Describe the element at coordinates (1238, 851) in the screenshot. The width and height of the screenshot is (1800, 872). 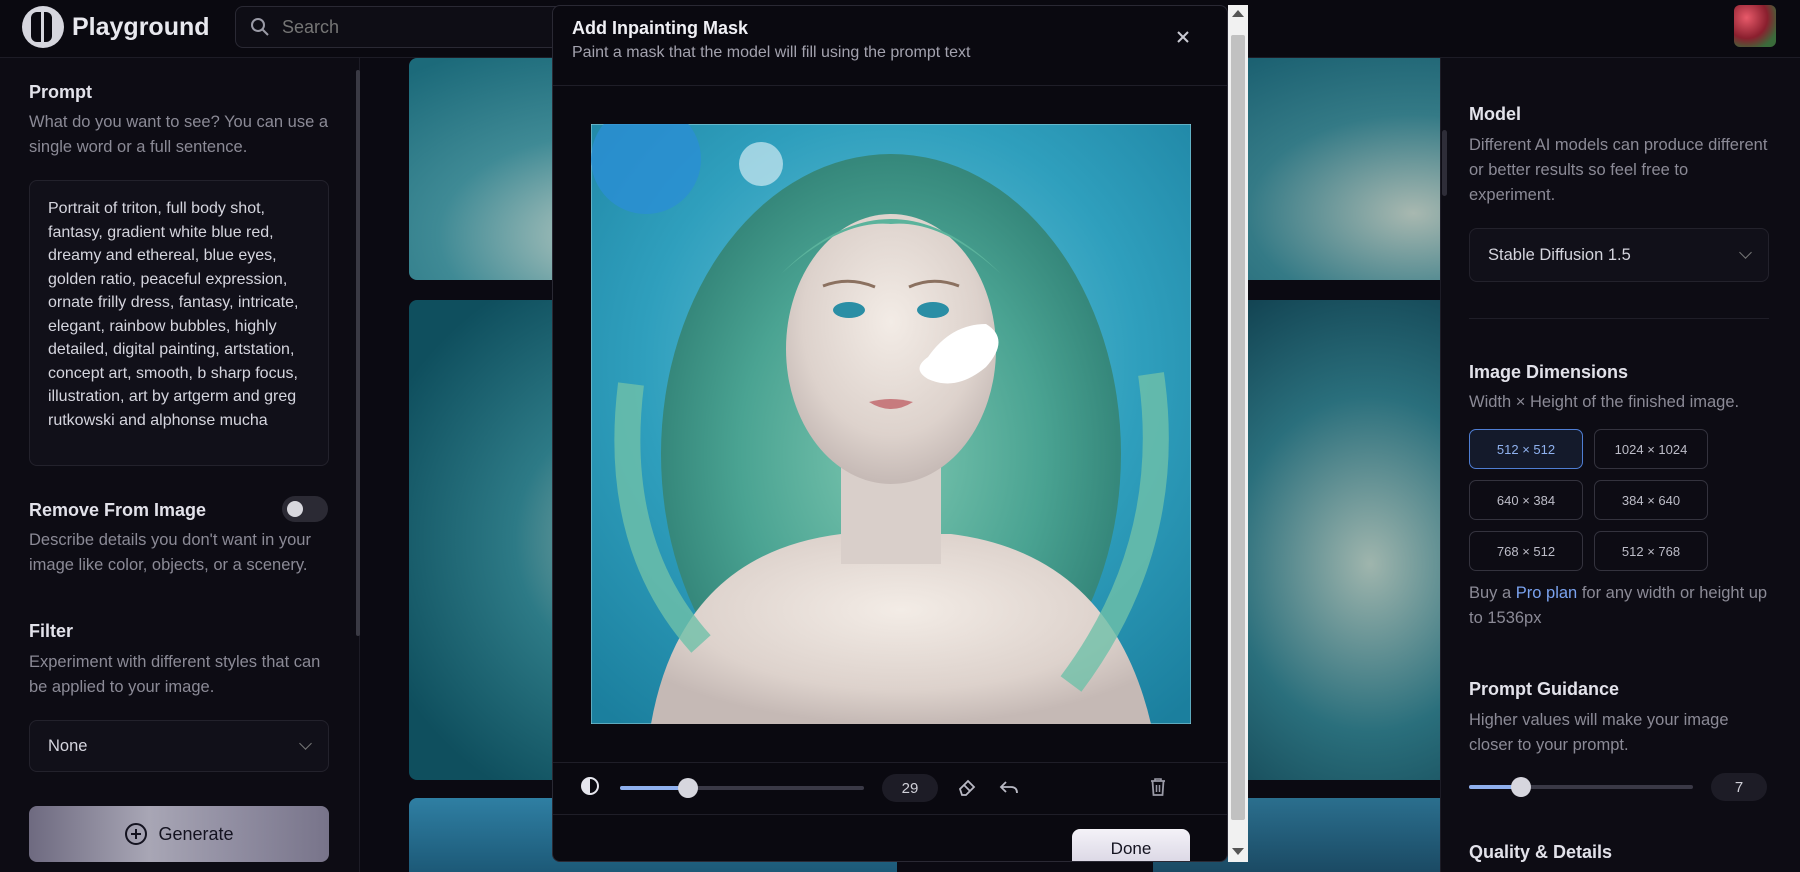
I see `scroll-down-arrow-icon` at that location.